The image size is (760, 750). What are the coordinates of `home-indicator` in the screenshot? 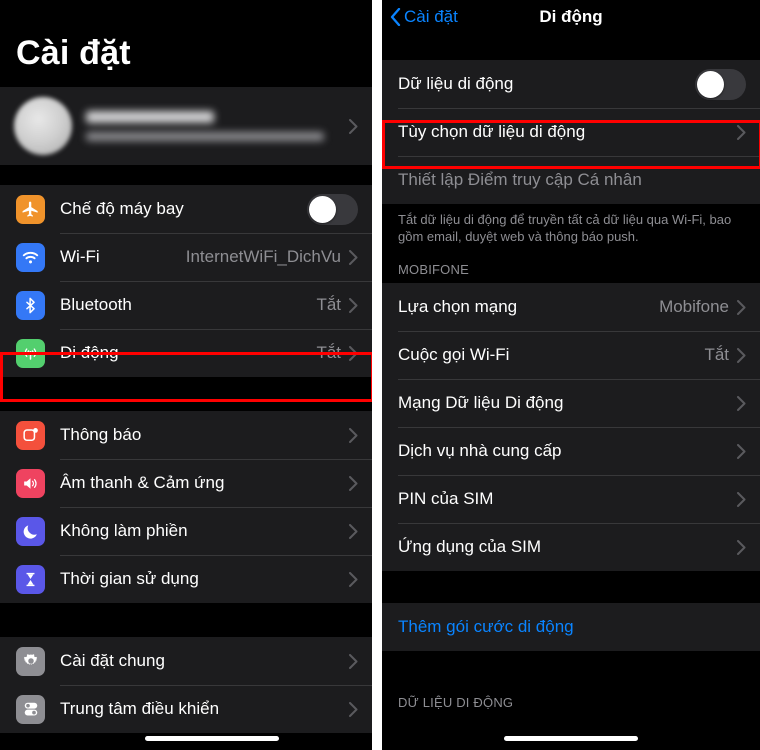 It's located at (571, 738).